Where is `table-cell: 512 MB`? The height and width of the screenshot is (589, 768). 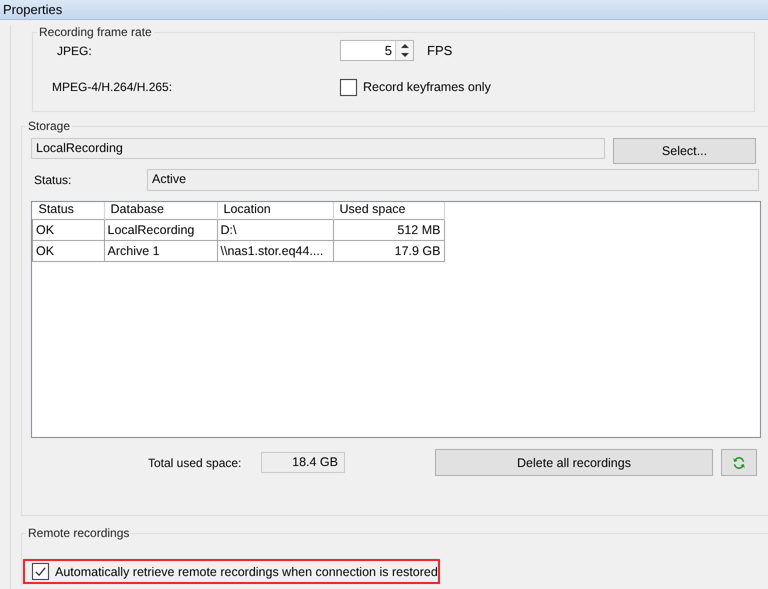
table-cell: 512 MB is located at coordinates (388, 230).